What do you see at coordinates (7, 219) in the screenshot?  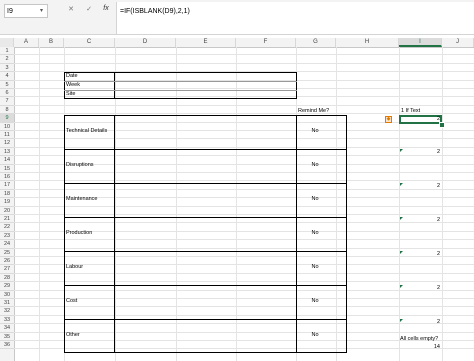 I see `row-header-21: 21` at bounding box center [7, 219].